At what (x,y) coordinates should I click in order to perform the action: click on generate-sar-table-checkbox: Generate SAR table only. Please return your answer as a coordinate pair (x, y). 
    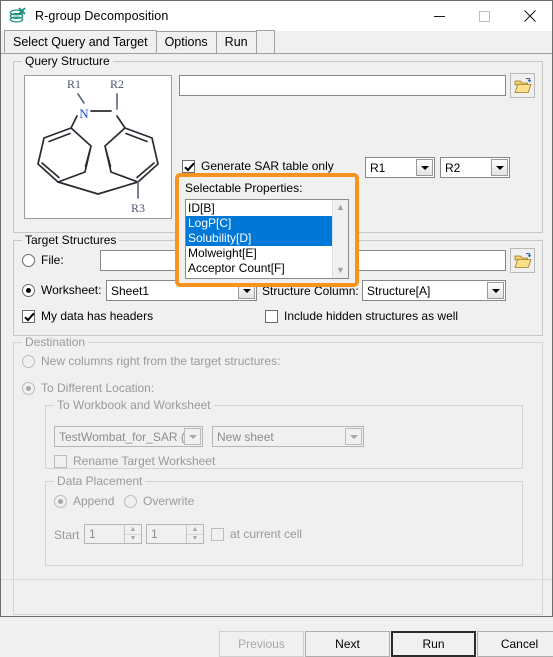
    Looking at the image, I should click on (258, 166).